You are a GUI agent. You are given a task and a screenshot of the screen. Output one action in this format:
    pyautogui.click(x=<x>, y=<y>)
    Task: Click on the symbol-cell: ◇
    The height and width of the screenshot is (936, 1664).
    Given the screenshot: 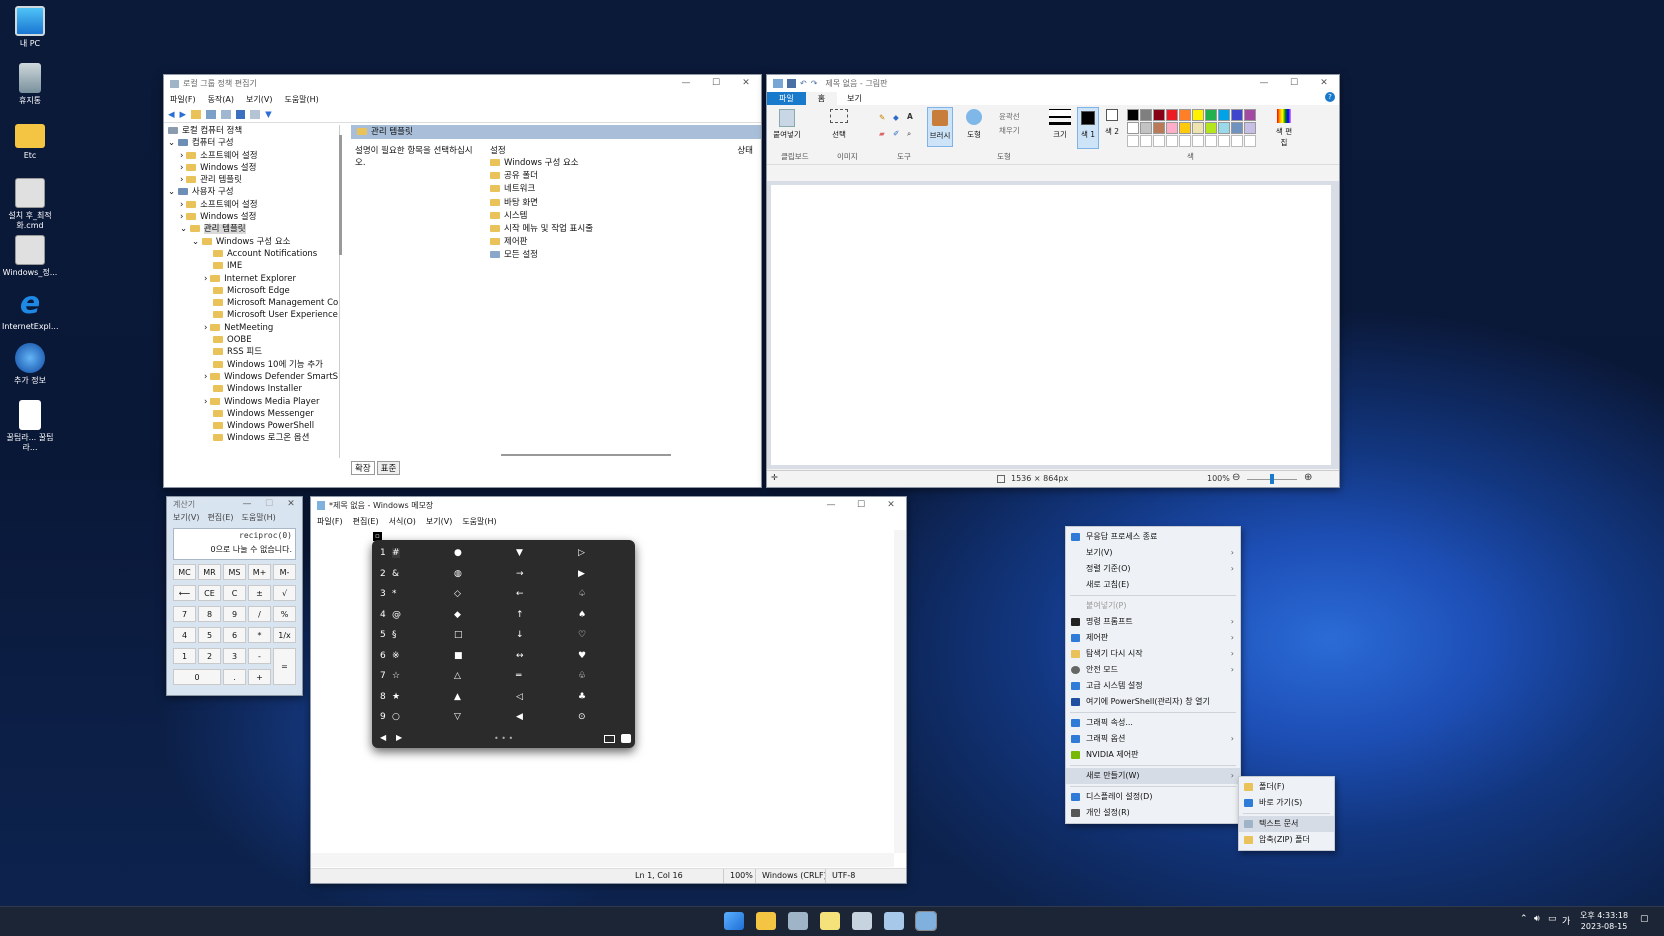 What is the action you would take?
    pyautogui.click(x=457, y=594)
    